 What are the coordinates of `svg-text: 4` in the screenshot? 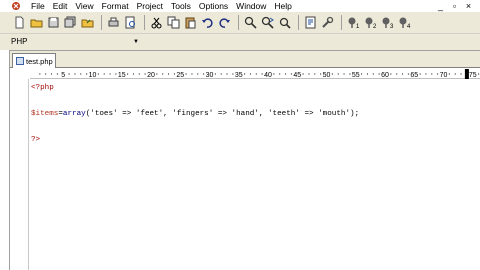 It's located at (409, 26).